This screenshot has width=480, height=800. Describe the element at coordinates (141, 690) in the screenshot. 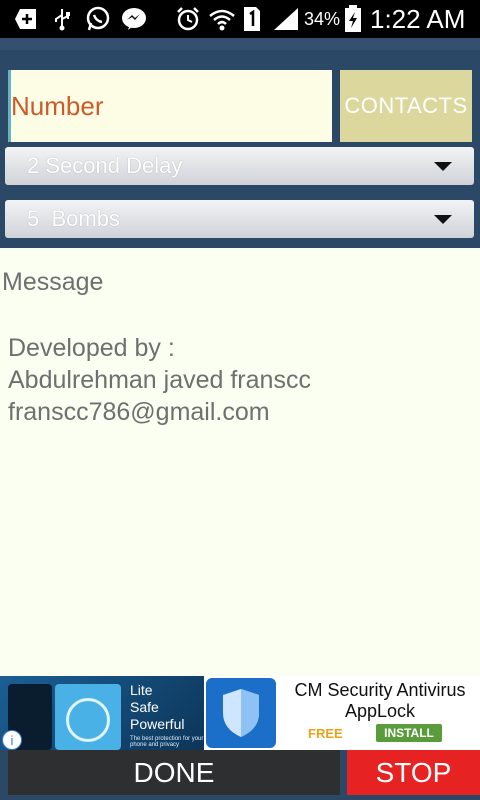

I see `ad-tagline-1: Lite` at that location.